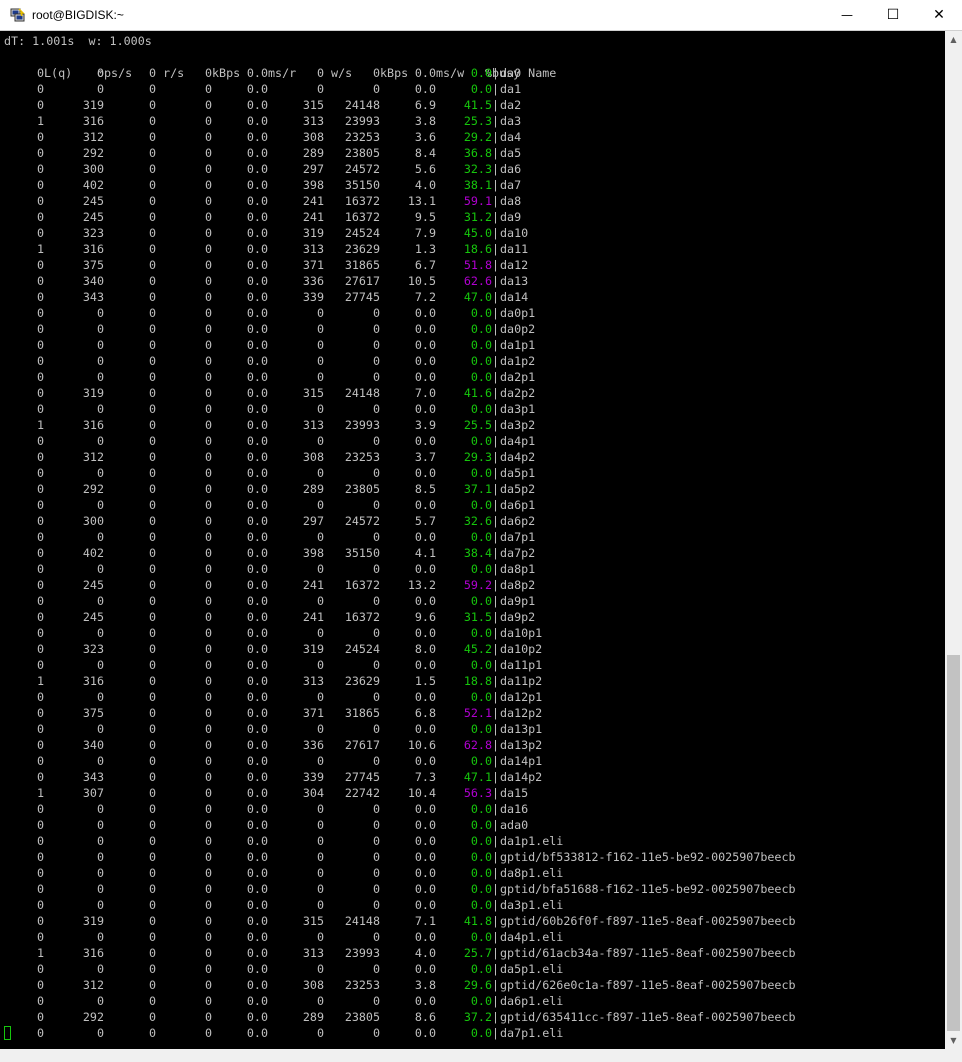 The width and height of the screenshot is (962, 1062). Describe the element at coordinates (953, 1040) in the screenshot. I see `scroll-down-icon: ▼` at that location.